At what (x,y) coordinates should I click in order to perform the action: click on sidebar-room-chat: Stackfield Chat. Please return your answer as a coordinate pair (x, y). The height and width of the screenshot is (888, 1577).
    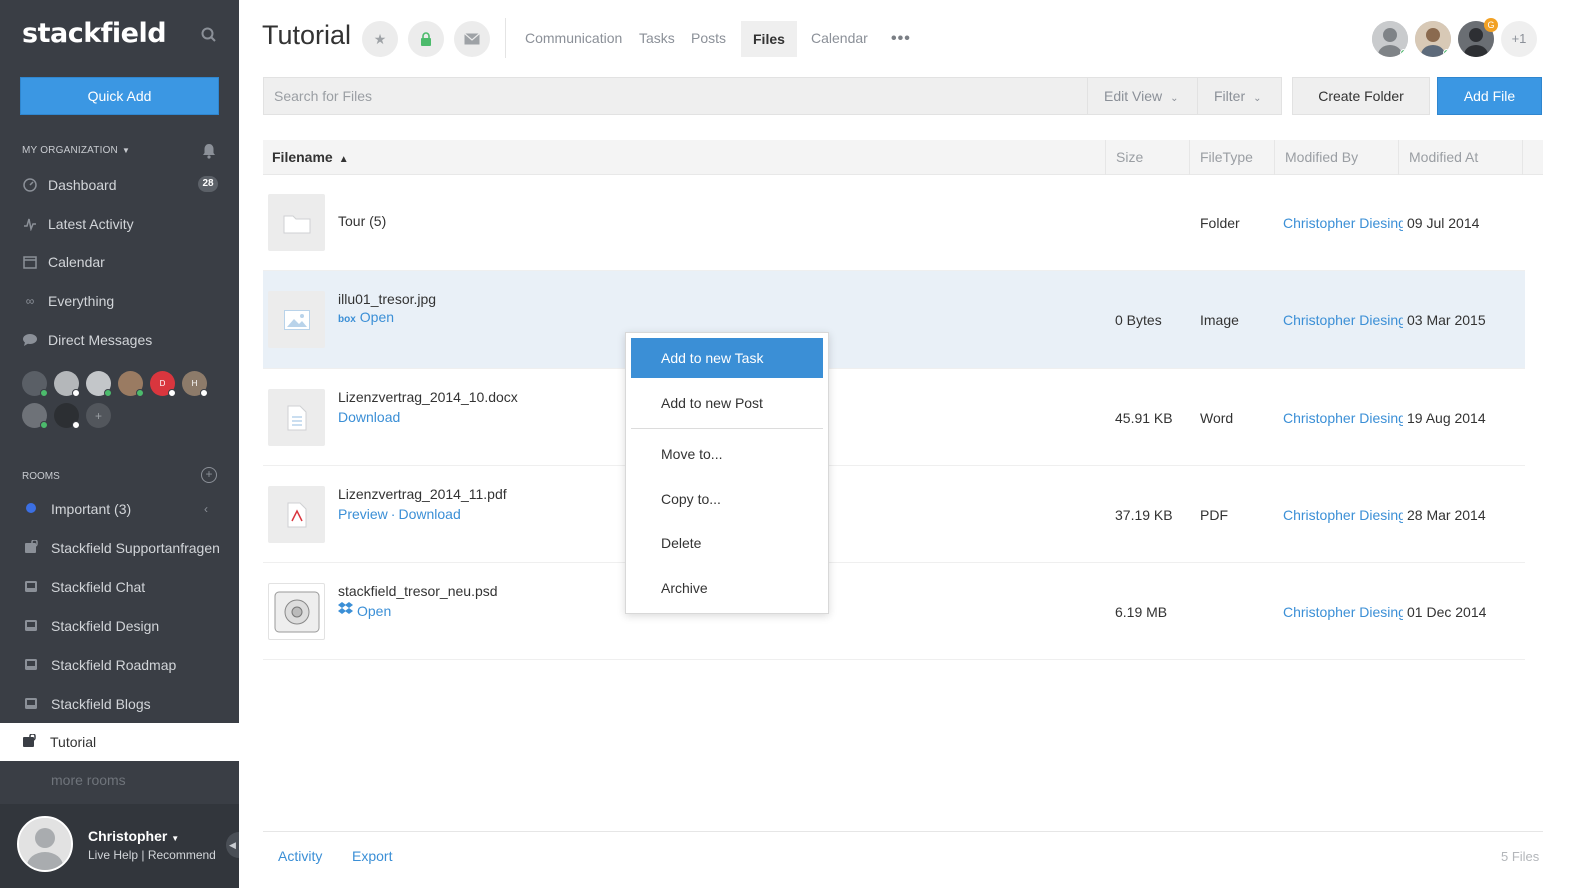
    Looking at the image, I should click on (83, 587).